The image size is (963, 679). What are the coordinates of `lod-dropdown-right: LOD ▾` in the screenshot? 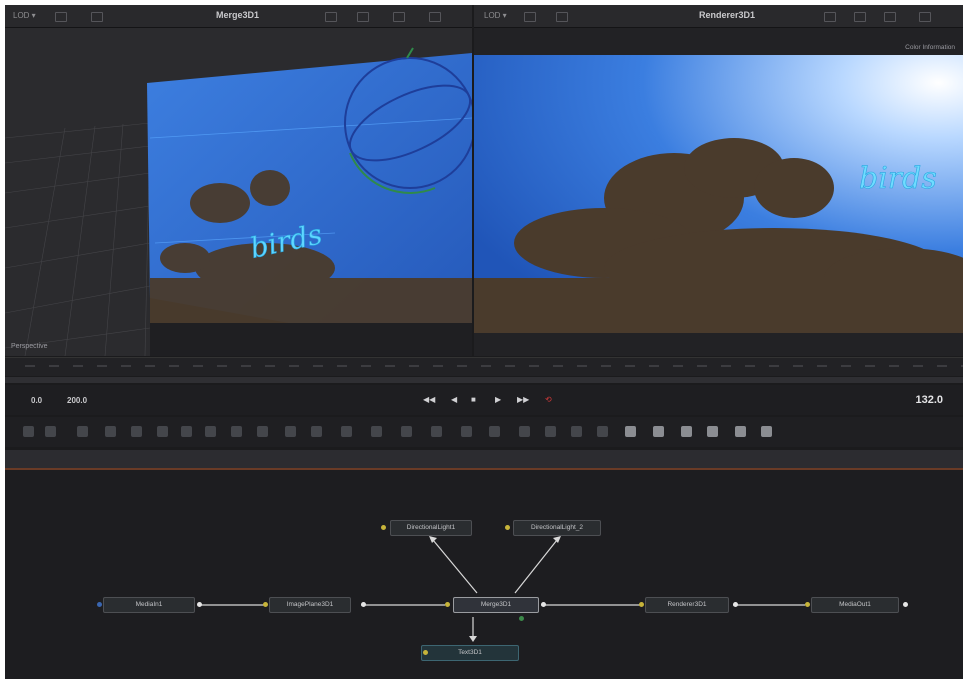 It's located at (495, 15).